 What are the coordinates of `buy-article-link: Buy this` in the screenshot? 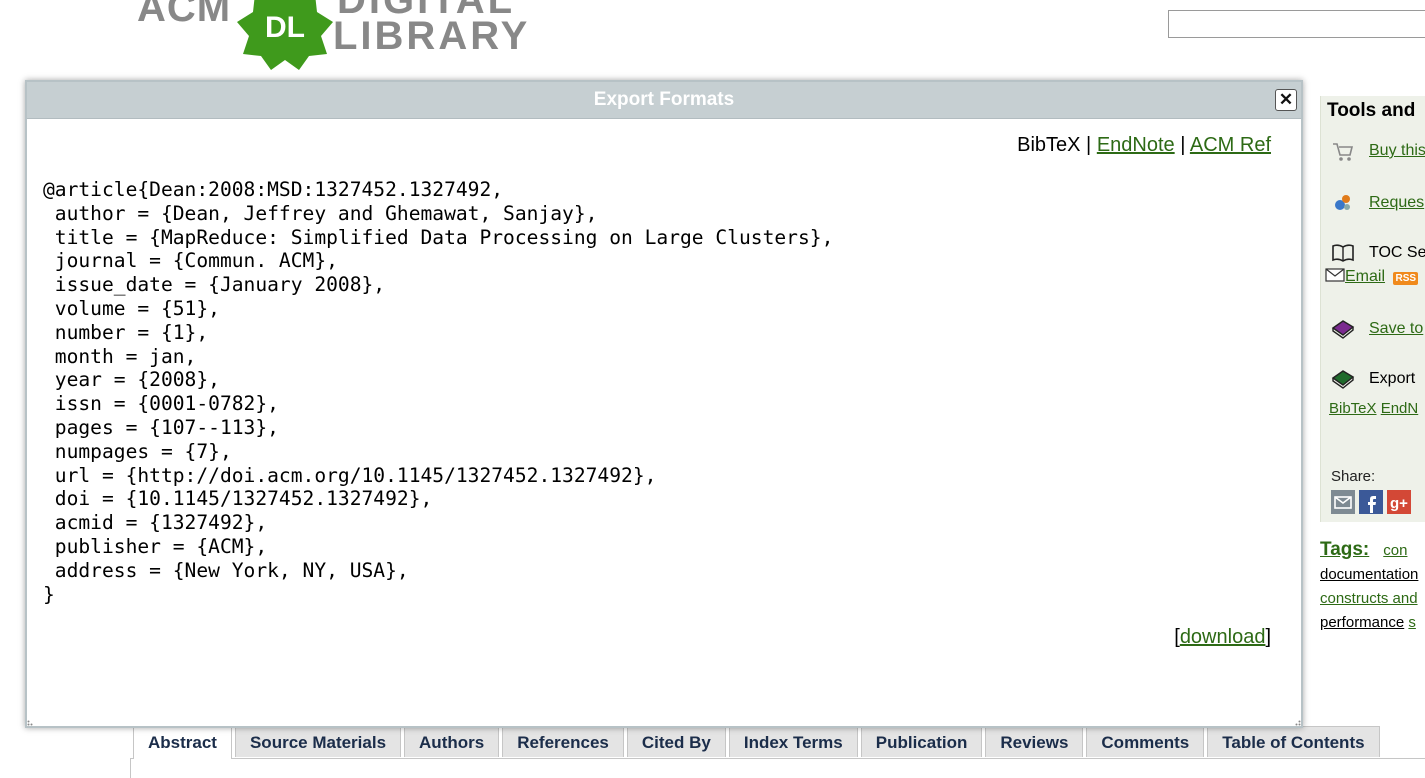 It's located at (1397, 150).